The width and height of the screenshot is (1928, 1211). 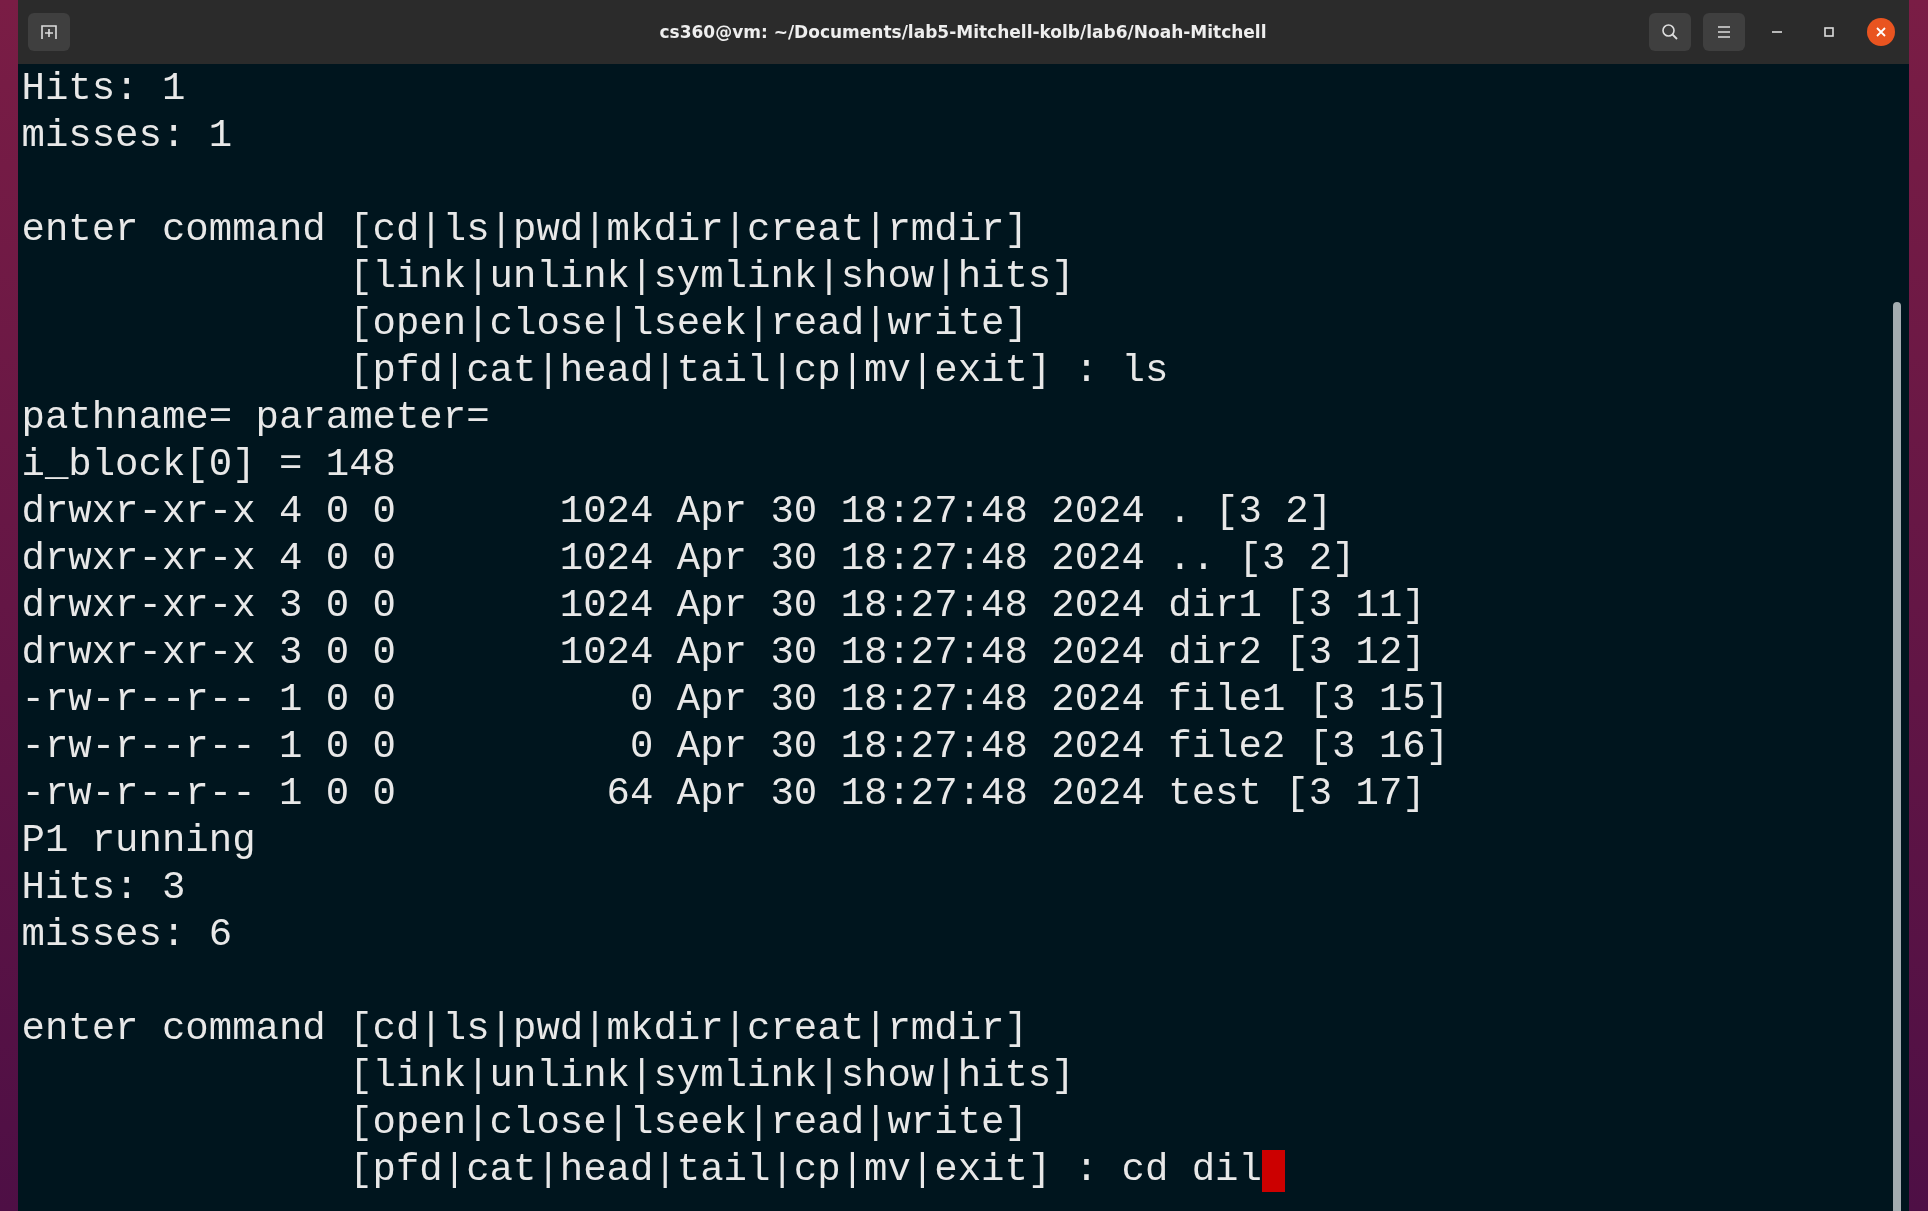 I want to click on window-title: cs360@vm: ~/Documents/lab5-Mitchell-kolb/lab6/Noah-Mitchell, so click(x=963, y=32).